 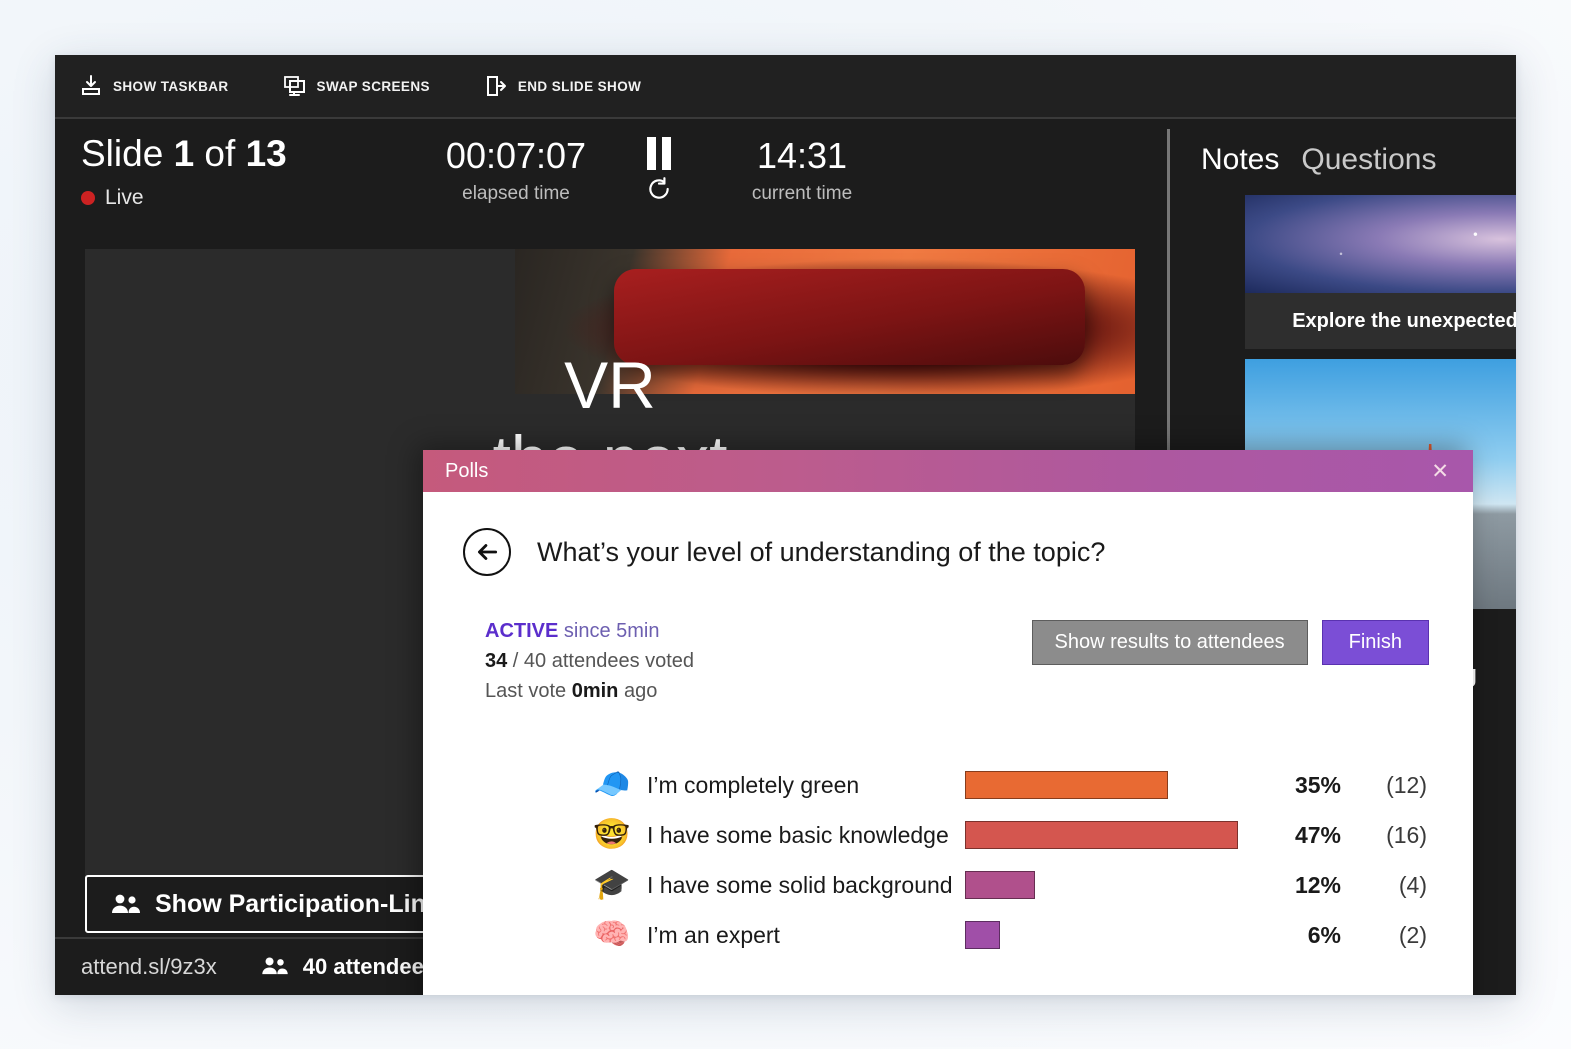 What do you see at coordinates (1317, 884) in the screenshot?
I see `poll-percent-label: 12%` at bounding box center [1317, 884].